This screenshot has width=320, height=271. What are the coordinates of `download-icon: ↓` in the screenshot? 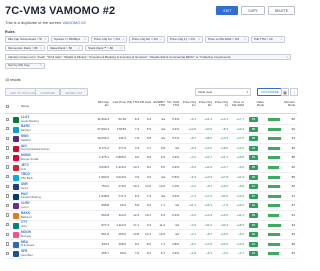 It's located at (294, 92).